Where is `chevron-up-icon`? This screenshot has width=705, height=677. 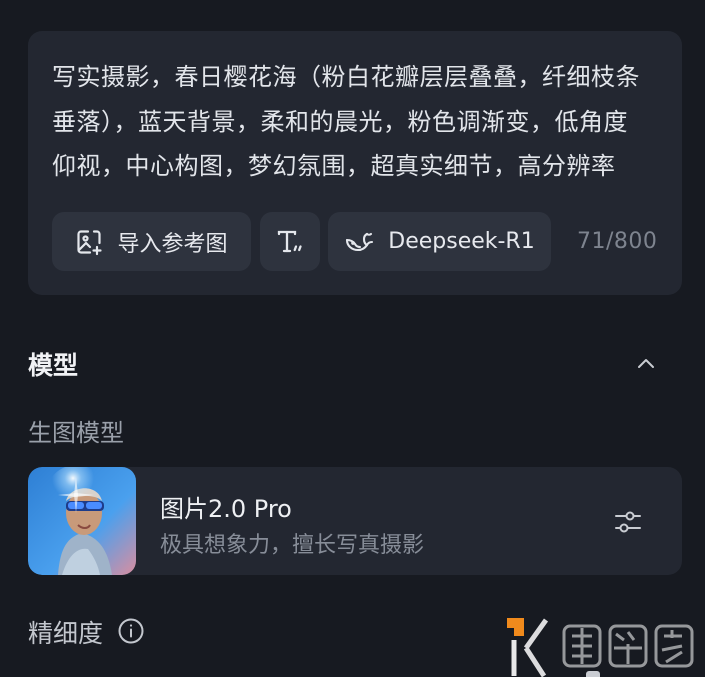
chevron-up-icon is located at coordinates (646, 363).